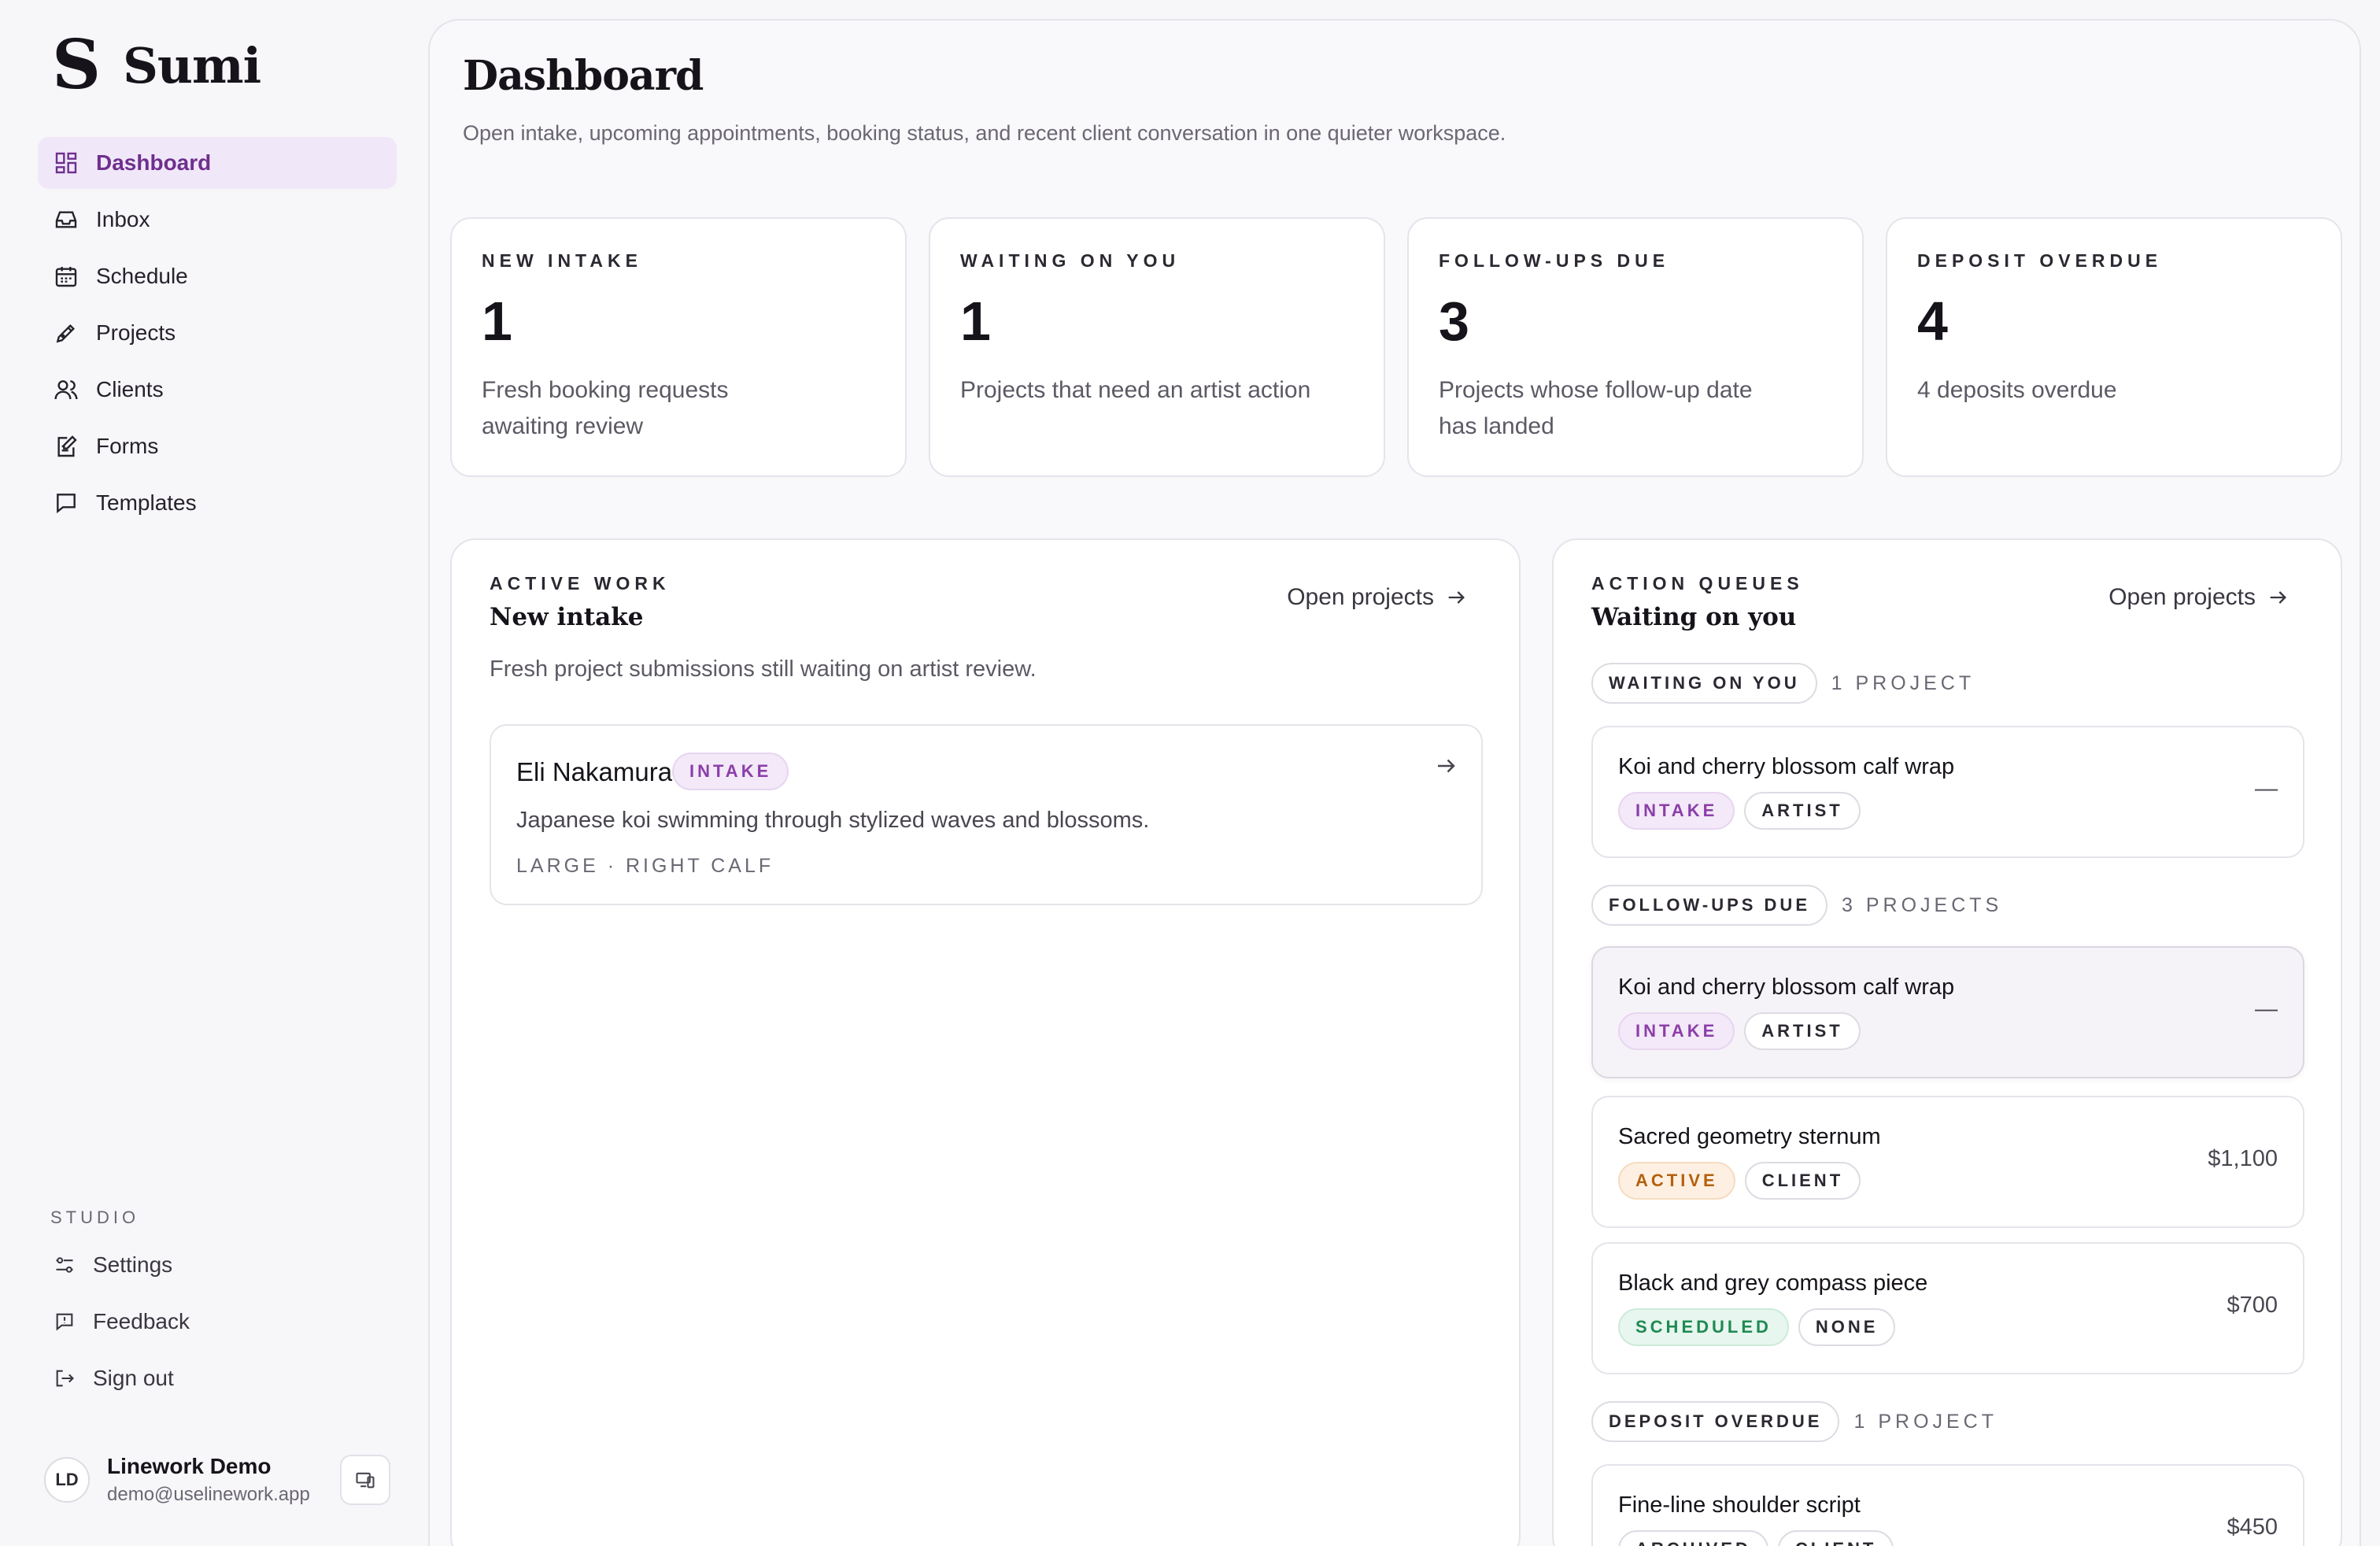  I want to click on form-icon, so click(67, 446).